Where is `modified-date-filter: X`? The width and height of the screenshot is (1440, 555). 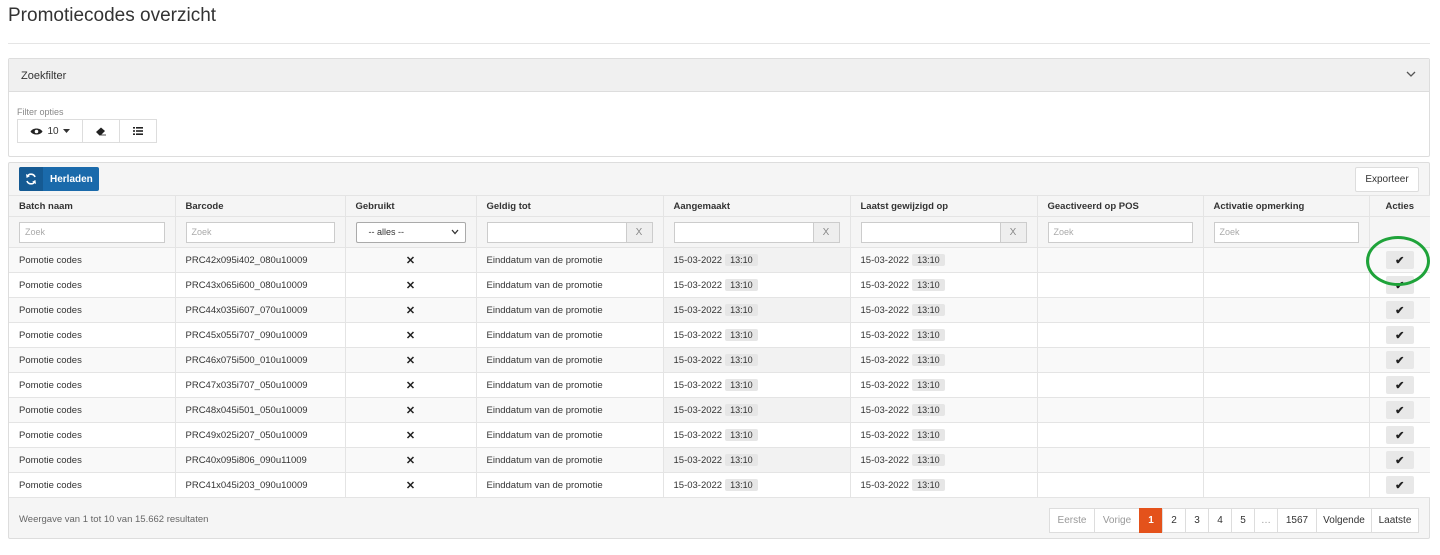
modified-date-filter: X is located at coordinates (943, 232).